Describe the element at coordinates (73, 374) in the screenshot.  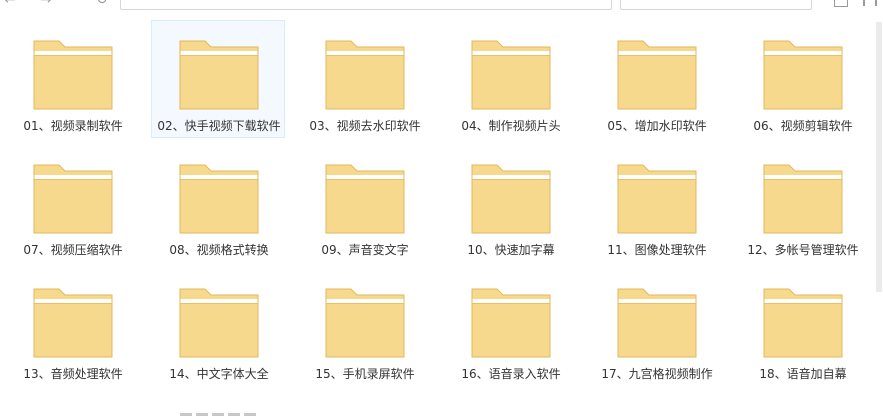
I see `folder-label: 13、音频处理软件` at that location.